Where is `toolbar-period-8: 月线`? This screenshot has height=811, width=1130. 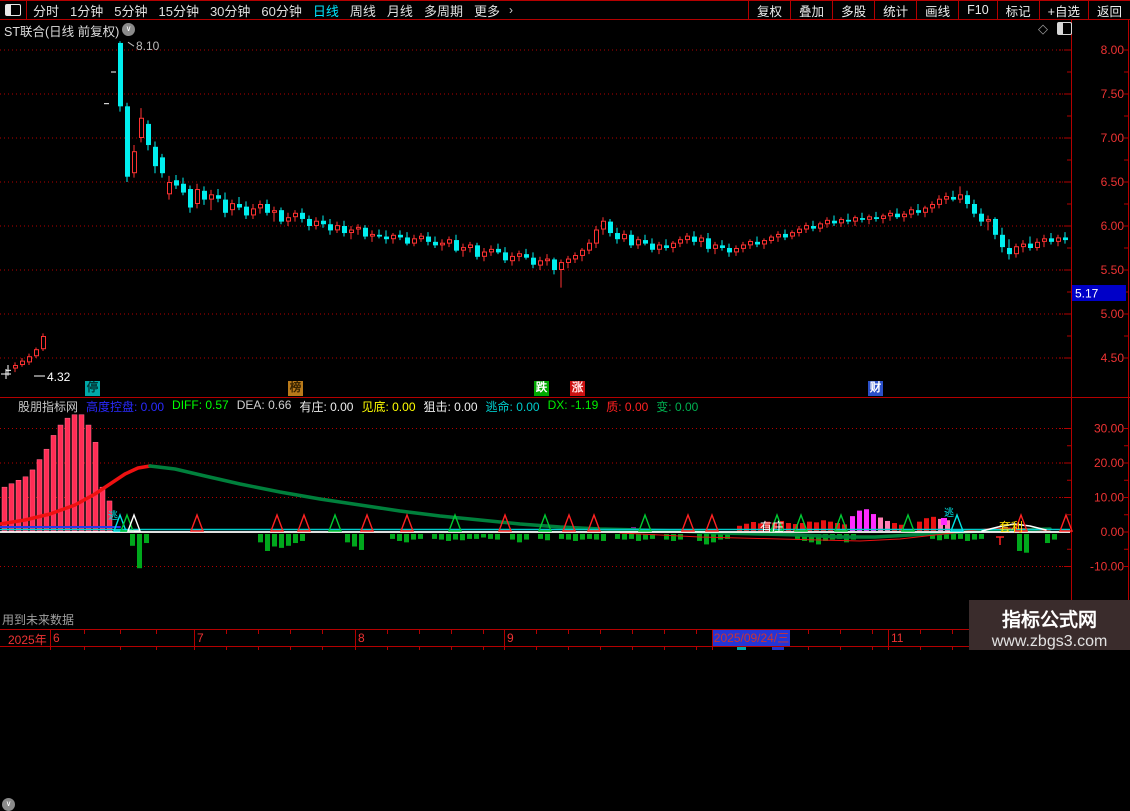
toolbar-period-8: 月线 is located at coordinates (400, 10).